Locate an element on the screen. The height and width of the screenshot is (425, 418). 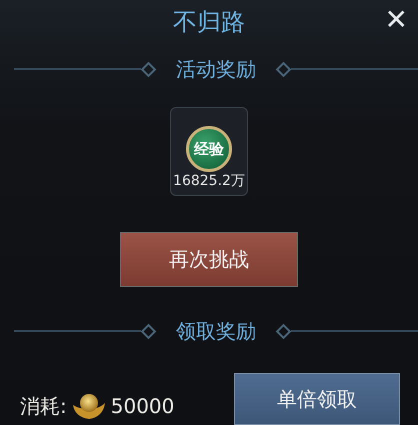
cost-label: 消耗: is located at coordinates (43, 406).